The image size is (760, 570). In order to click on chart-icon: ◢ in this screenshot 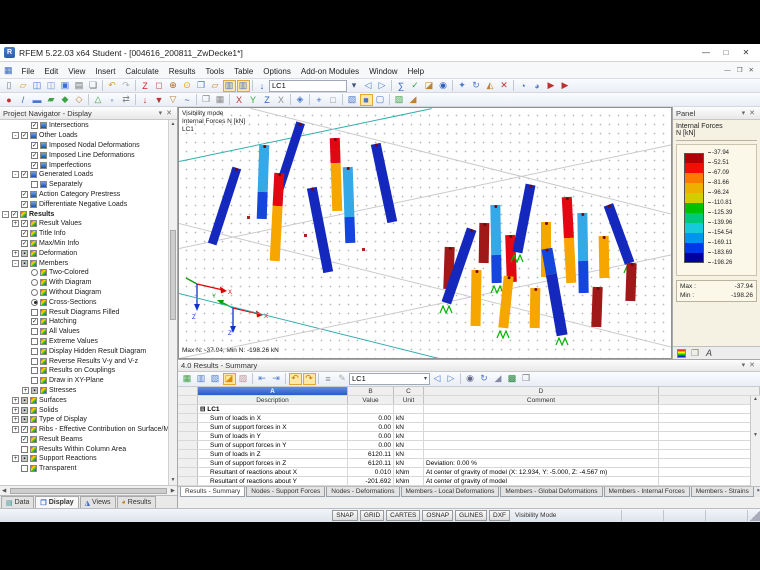, I will do `click(498, 379)`.